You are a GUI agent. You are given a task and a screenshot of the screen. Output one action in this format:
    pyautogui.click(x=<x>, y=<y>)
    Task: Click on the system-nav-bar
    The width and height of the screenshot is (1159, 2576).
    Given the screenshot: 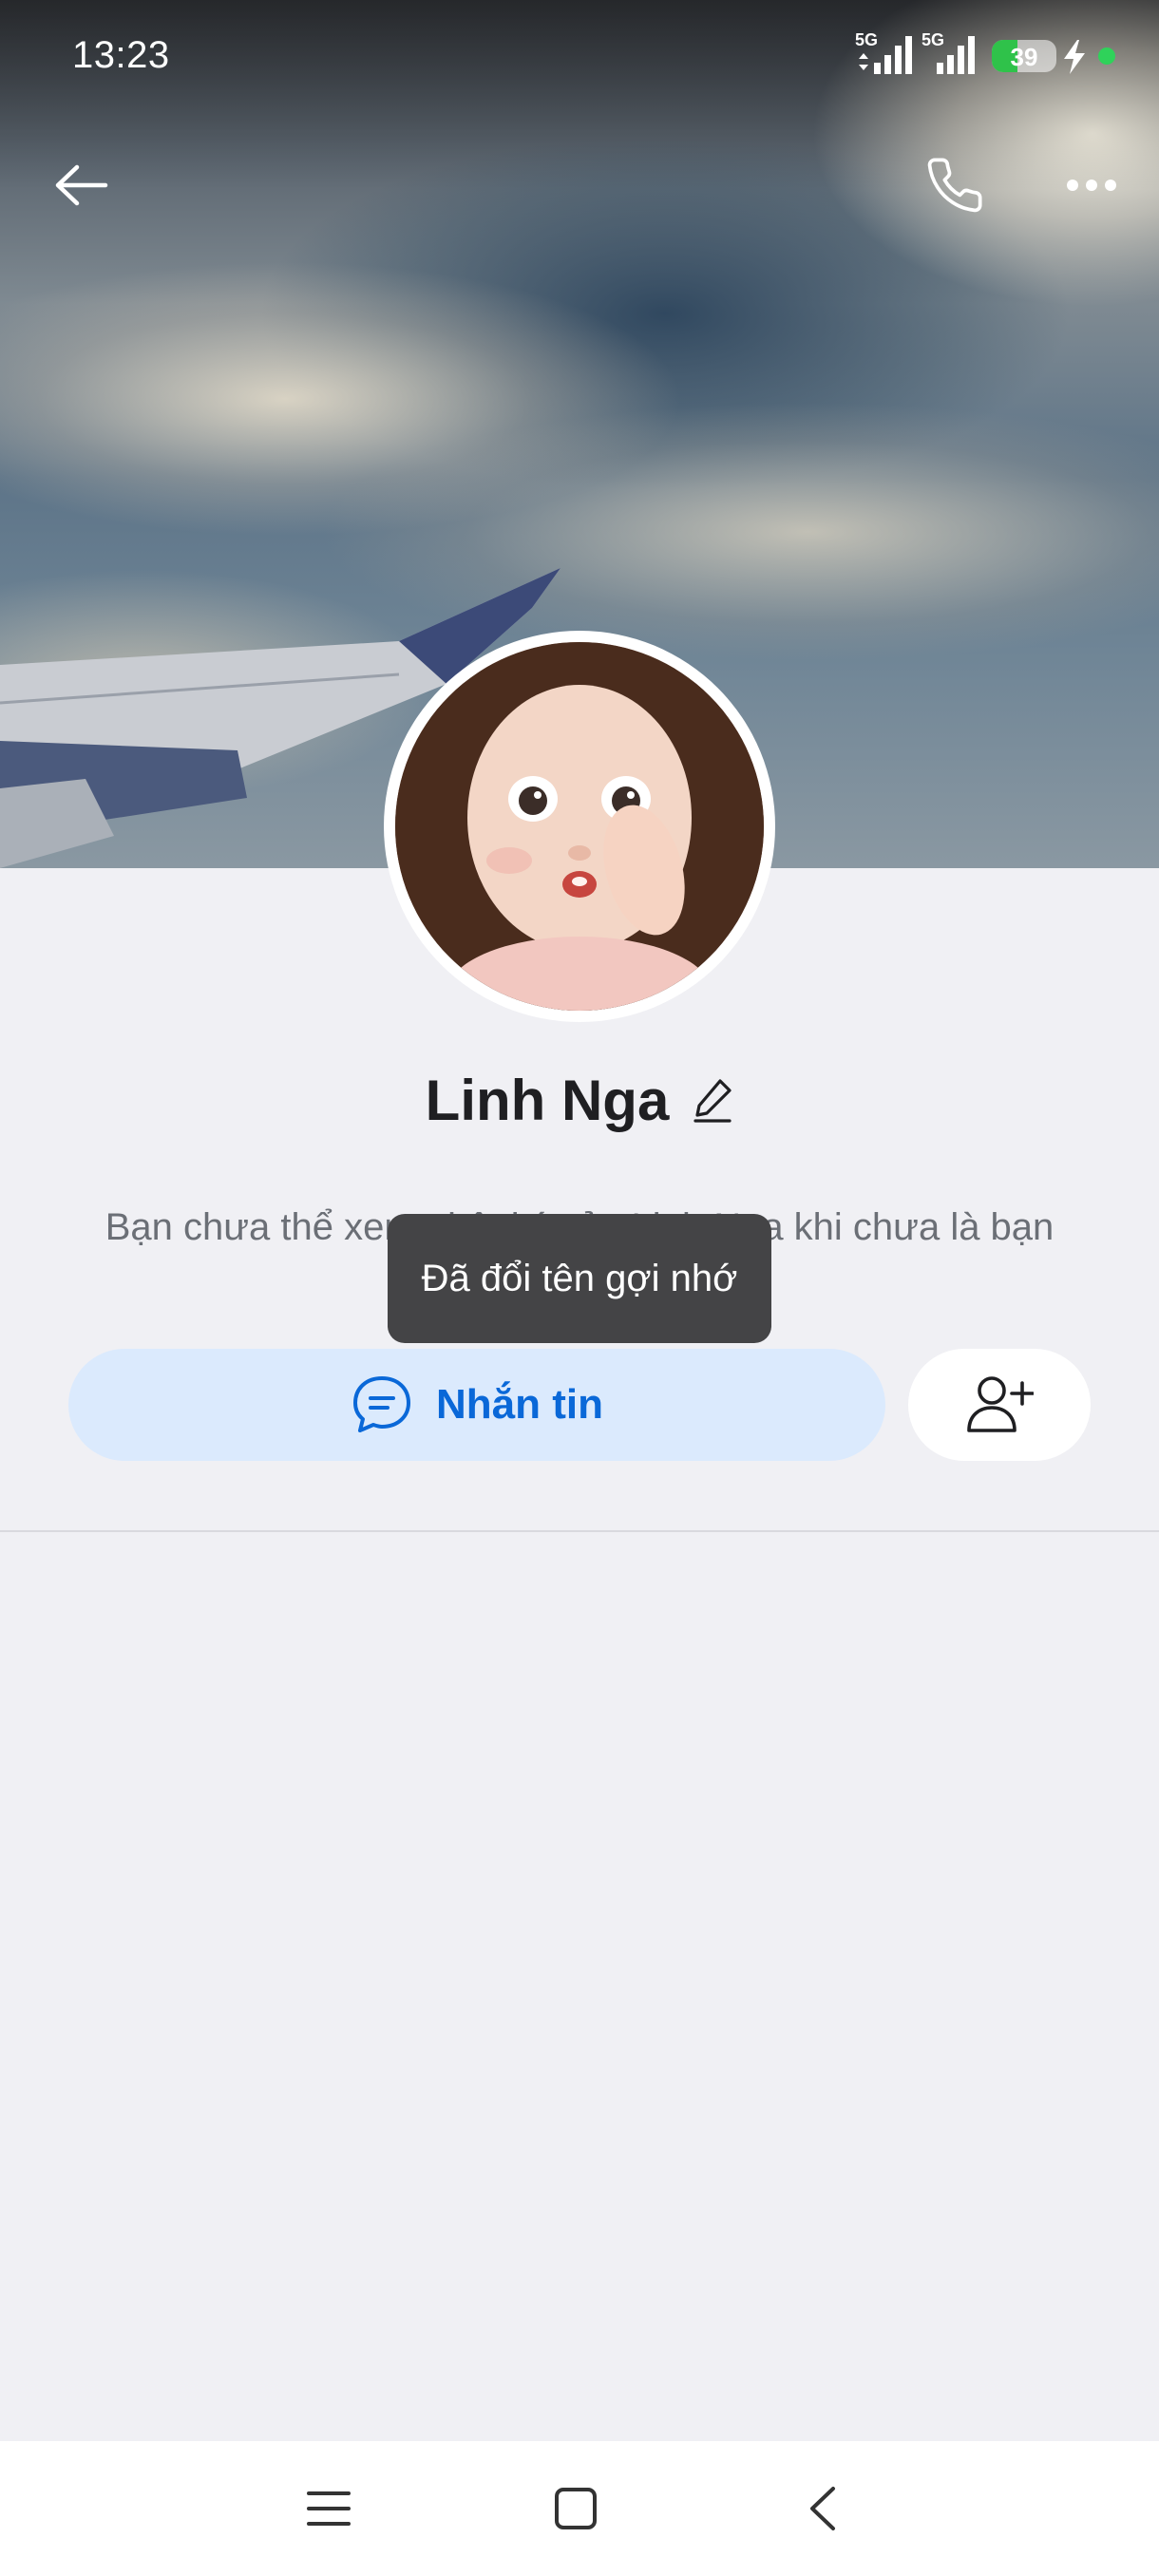 What is the action you would take?
    pyautogui.click(x=579, y=2508)
    